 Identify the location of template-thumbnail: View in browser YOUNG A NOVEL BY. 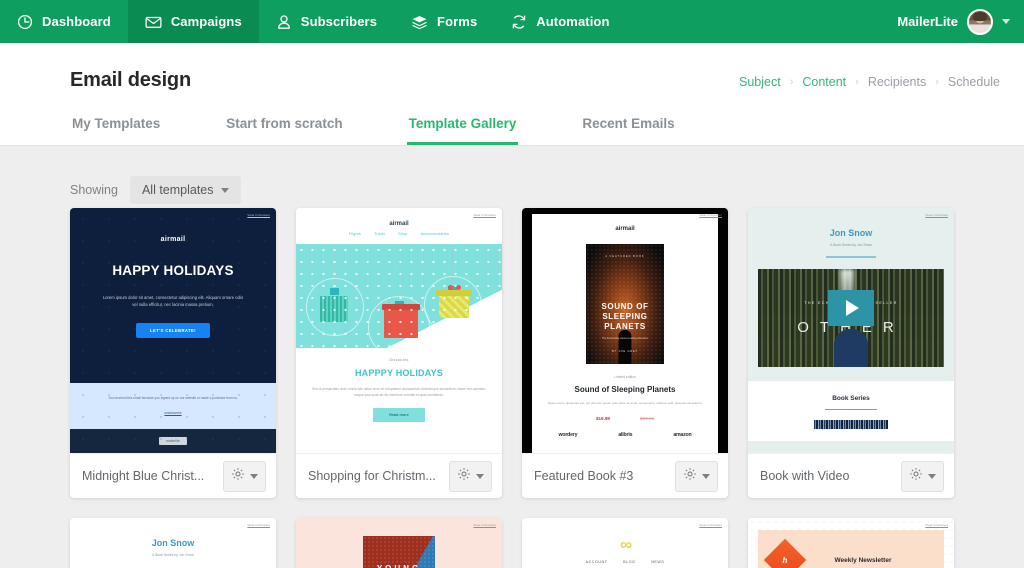
(399, 543).